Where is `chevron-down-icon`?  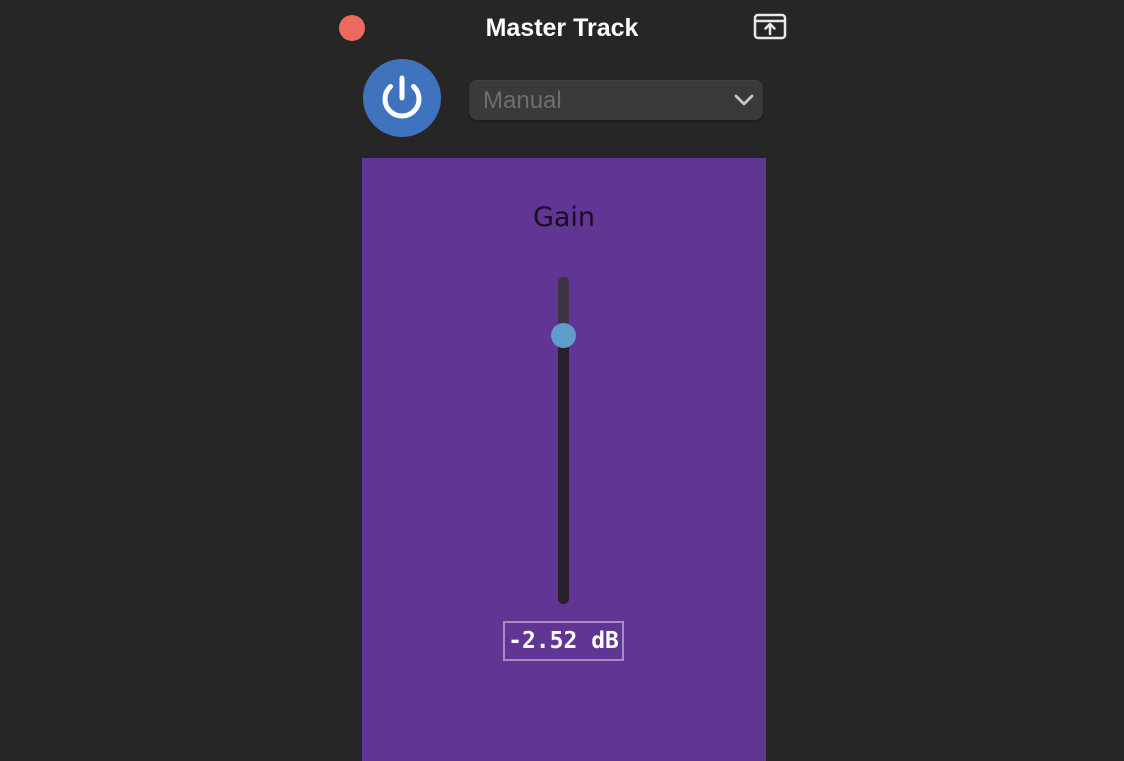 chevron-down-icon is located at coordinates (744, 100).